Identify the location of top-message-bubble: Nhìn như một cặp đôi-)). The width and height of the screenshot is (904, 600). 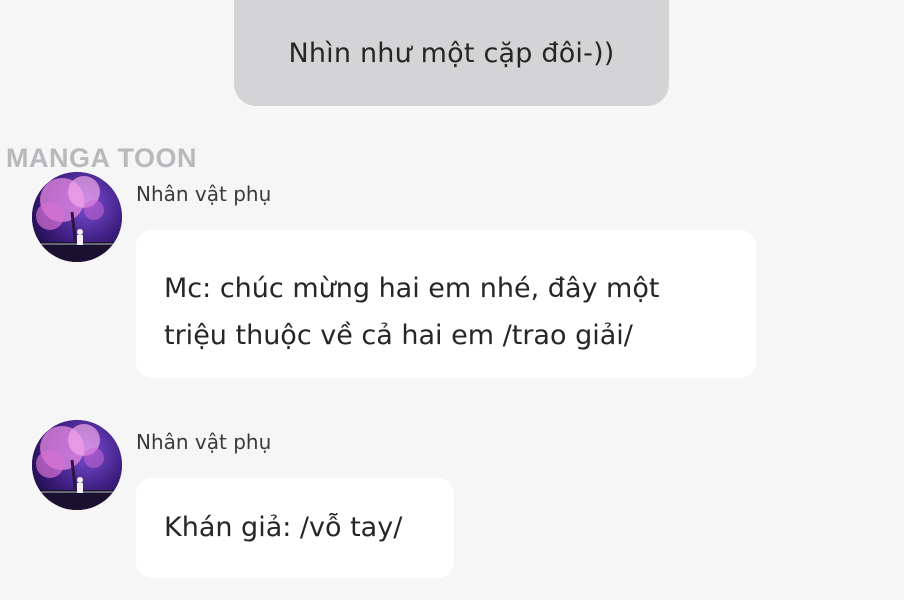
(451, 53).